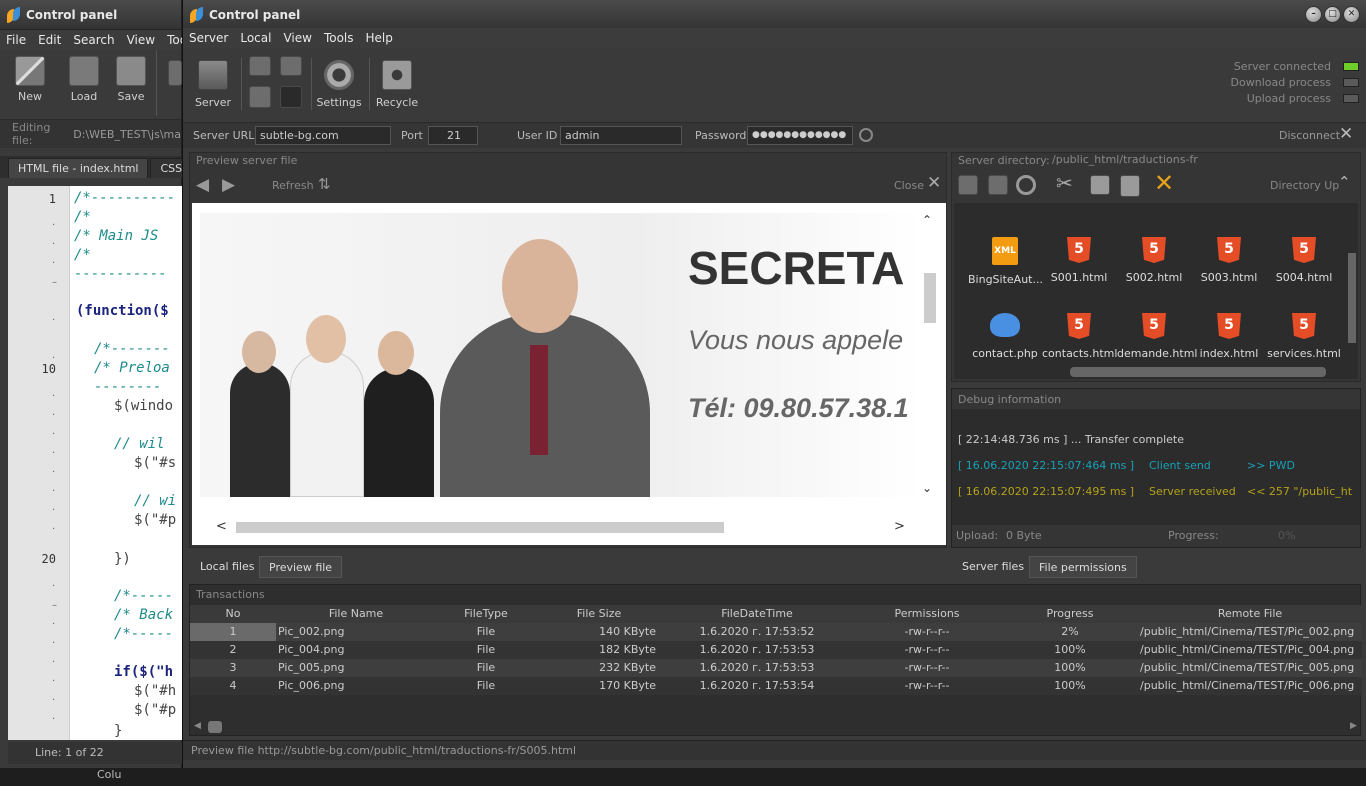 The image size is (1366, 786). What do you see at coordinates (998, 185) in the screenshot?
I see `rename-icon` at bounding box center [998, 185].